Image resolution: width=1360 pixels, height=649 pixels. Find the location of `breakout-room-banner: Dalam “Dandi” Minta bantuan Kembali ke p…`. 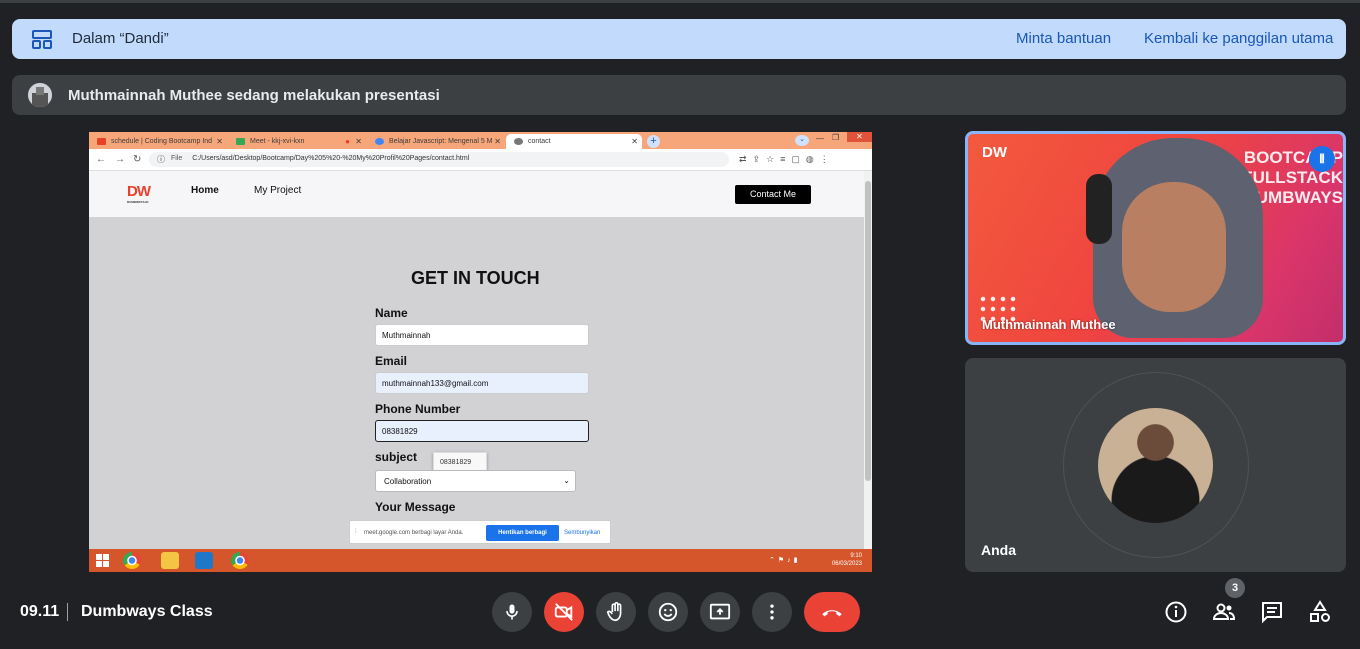

breakout-room-banner: Dalam “Dandi” Minta bantuan Kembali ke p… is located at coordinates (679, 39).